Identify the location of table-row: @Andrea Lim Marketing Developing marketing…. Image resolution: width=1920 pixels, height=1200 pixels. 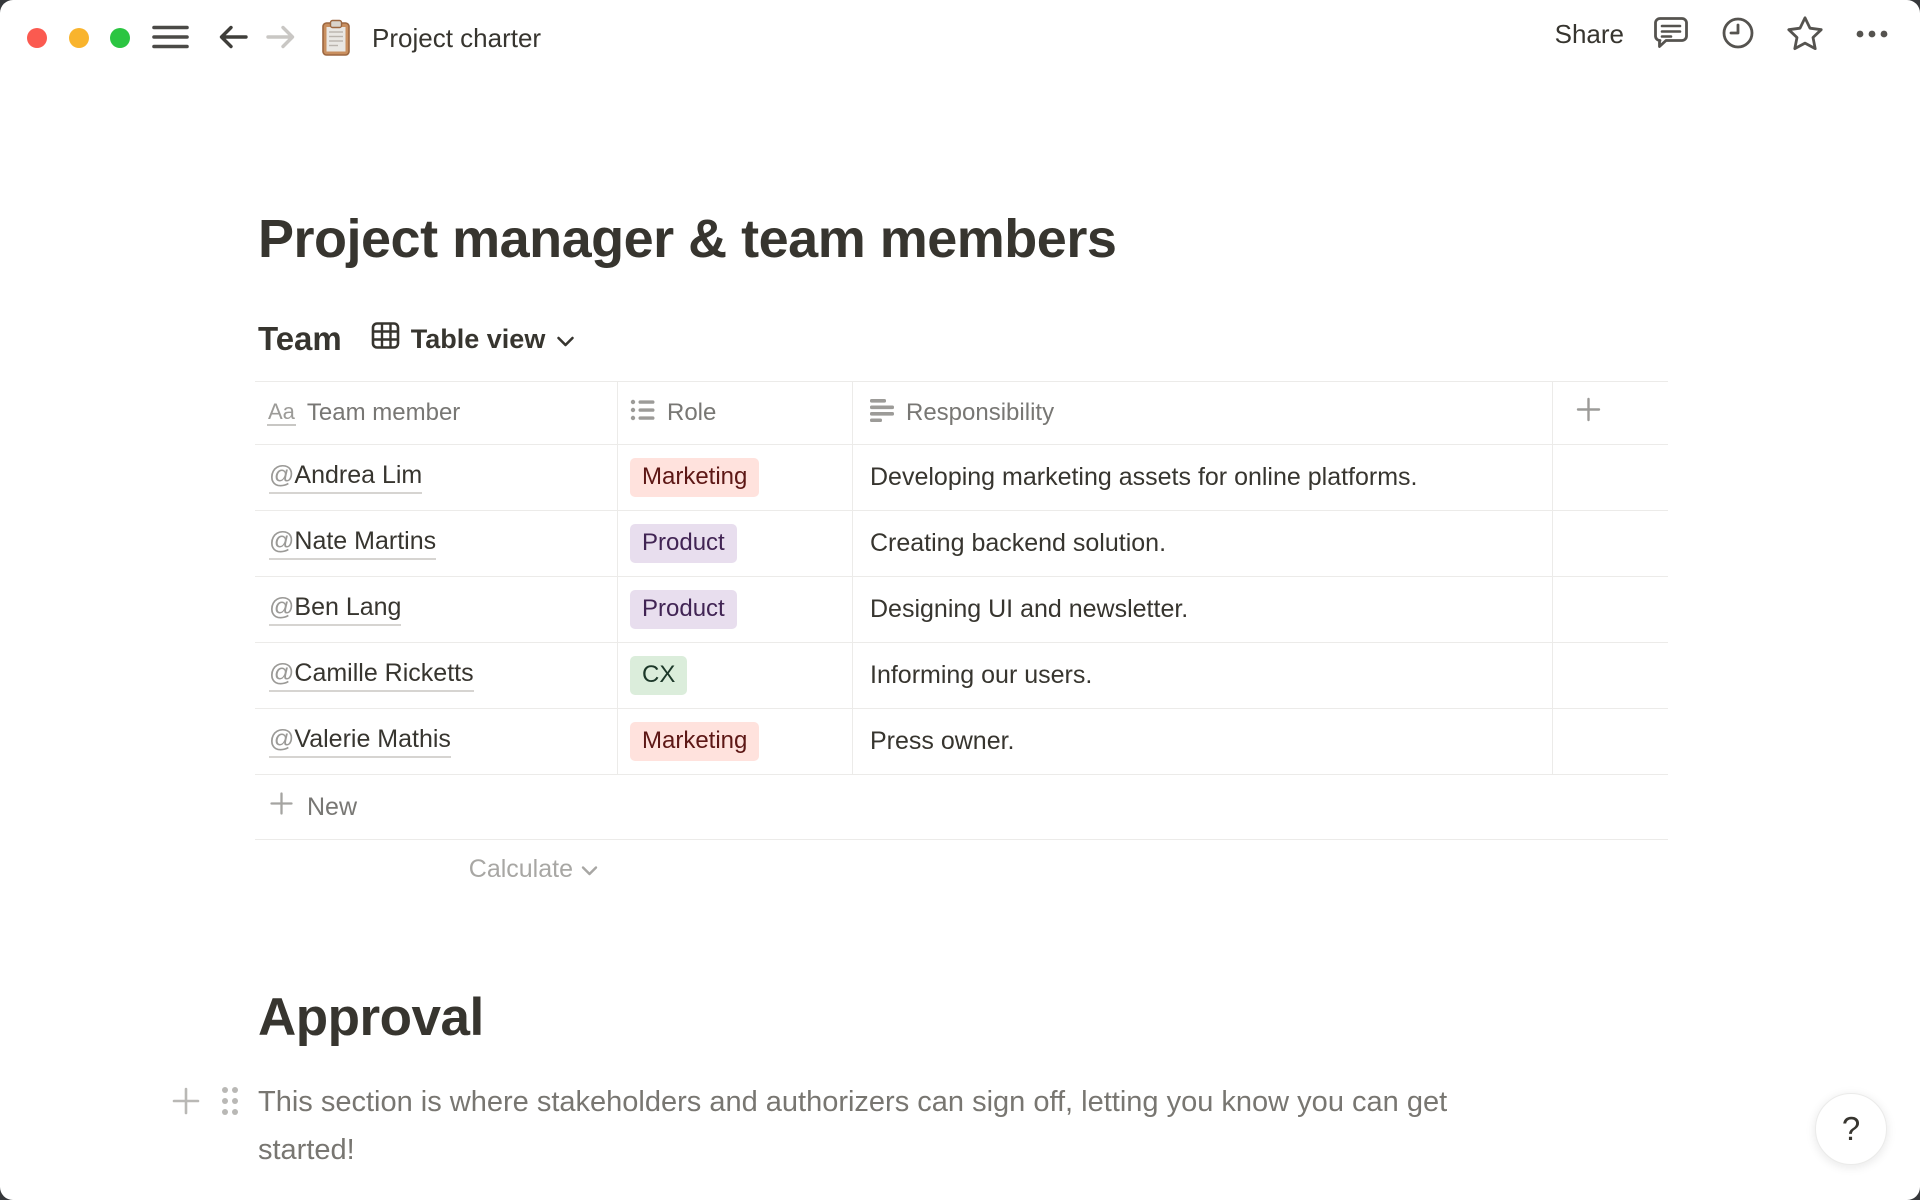
(961, 478).